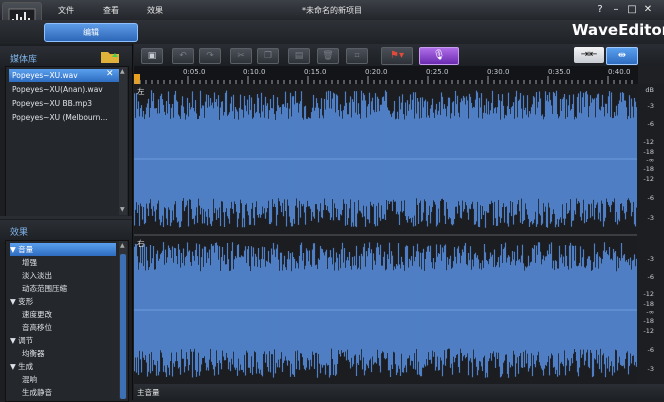 Image resolution: width=664 pixels, height=402 pixels. What do you see at coordinates (328, 56) in the screenshot?
I see `delete-icon: 🗑` at bounding box center [328, 56].